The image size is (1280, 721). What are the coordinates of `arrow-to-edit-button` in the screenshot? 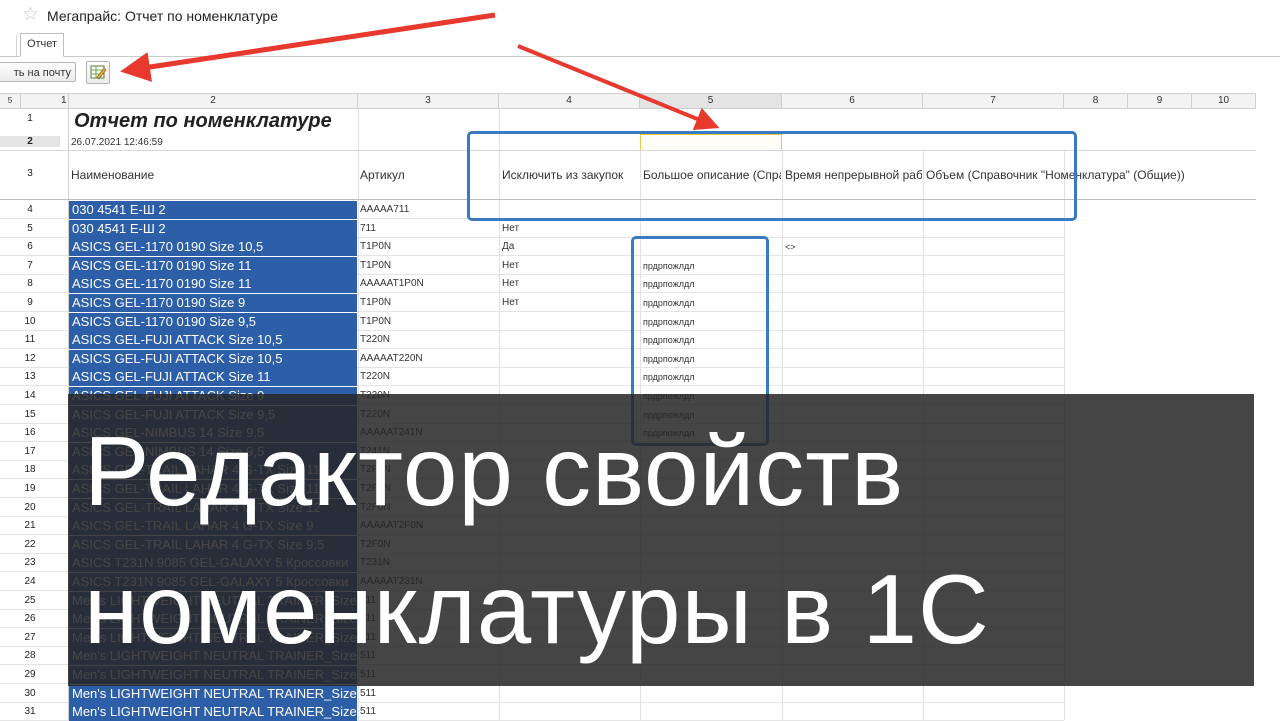 It's located at (308, 47).